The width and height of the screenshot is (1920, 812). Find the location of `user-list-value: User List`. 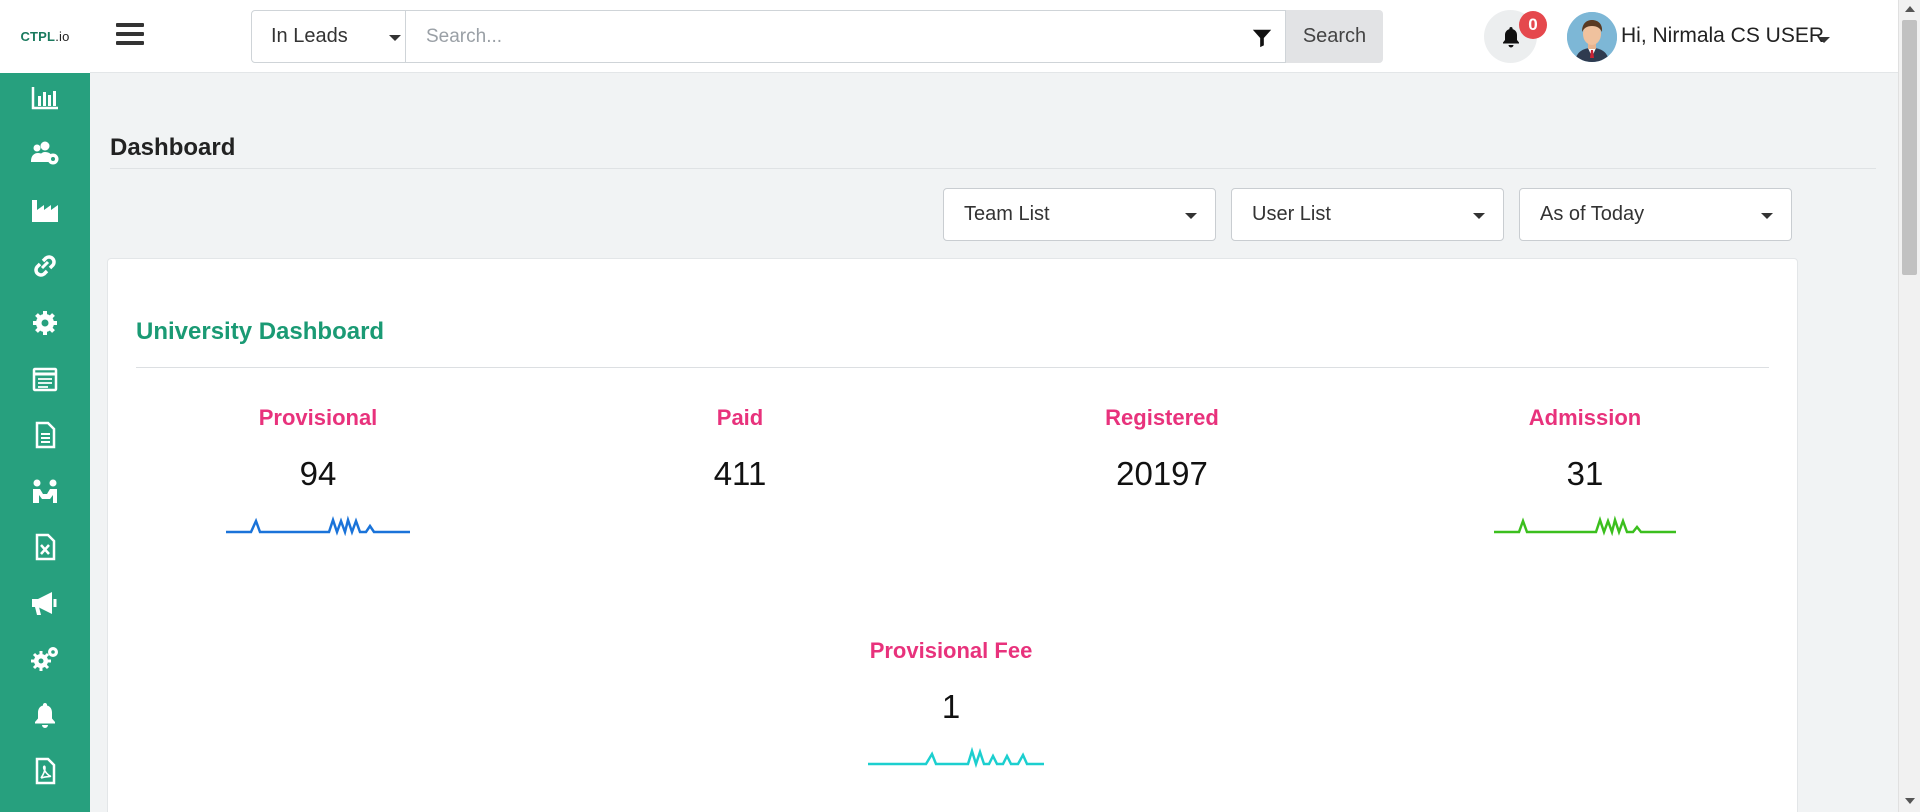

user-list-value: User List is located at coordinates (1291, 214).